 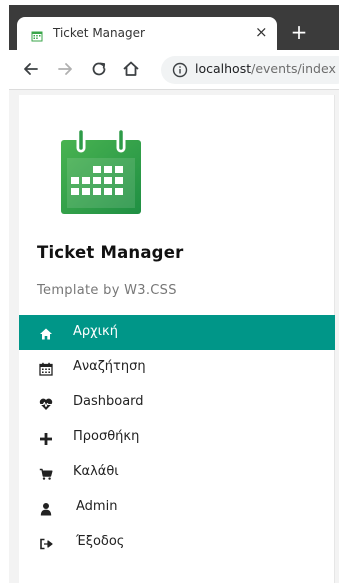 What do you see at coordinates (109, 366) in the screenshot?
I see `sidebar-item-label: Αναζήτηση` at bounding box center [109, 366].